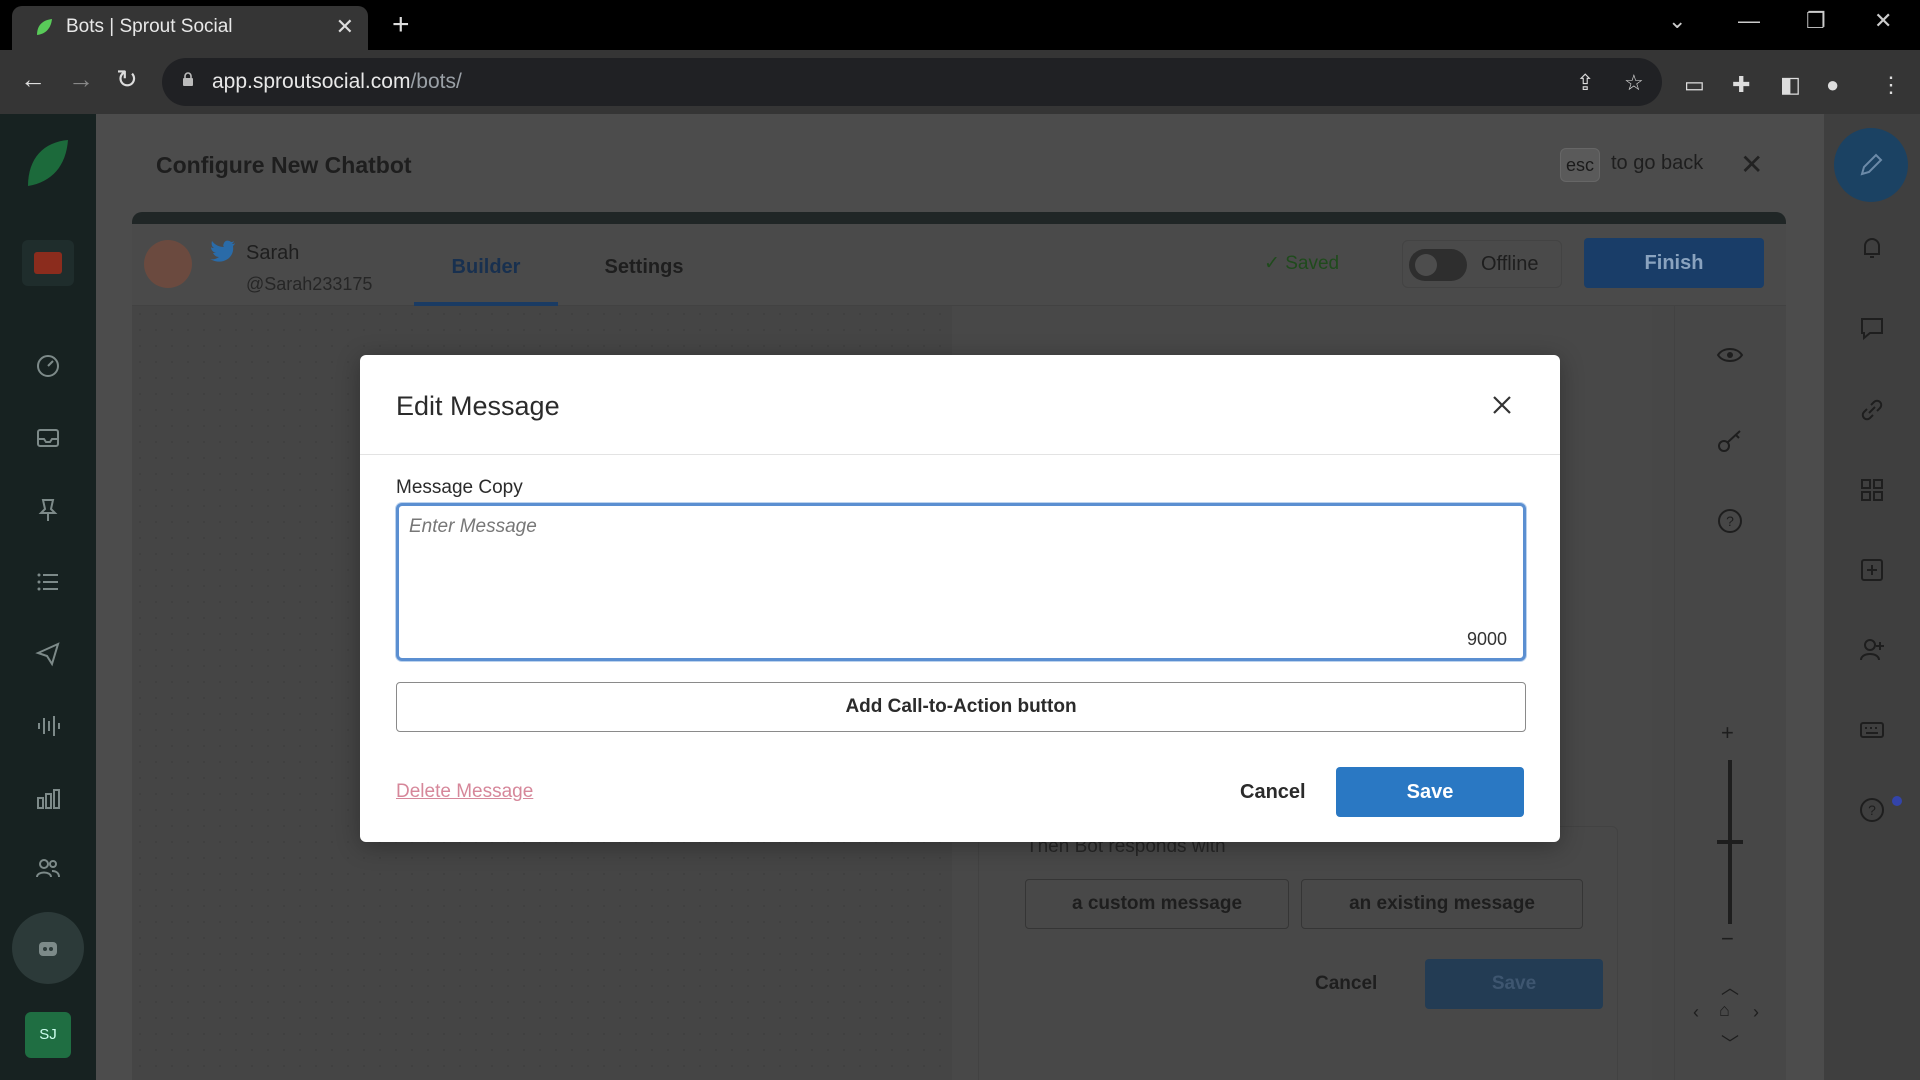  I want to click on delete-message-link: Delete Message, so click(464, 792).